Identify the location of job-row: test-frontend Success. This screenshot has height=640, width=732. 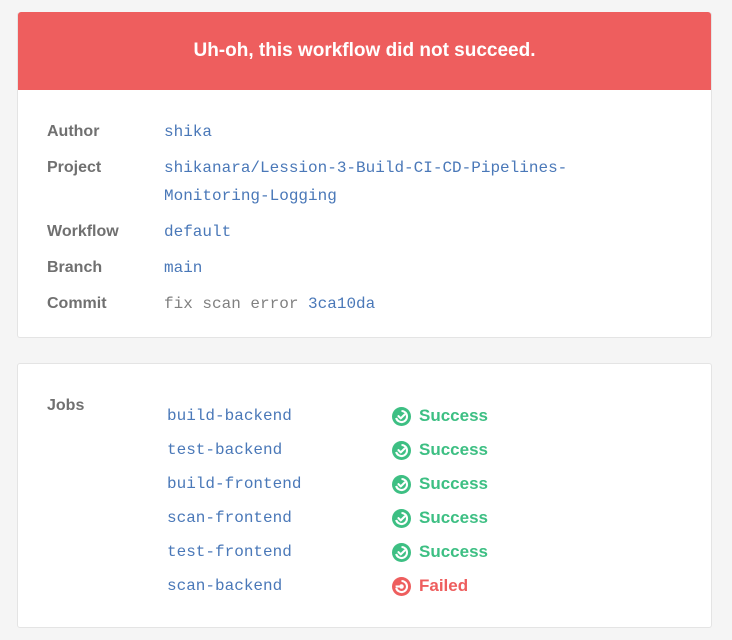
(327, 552).